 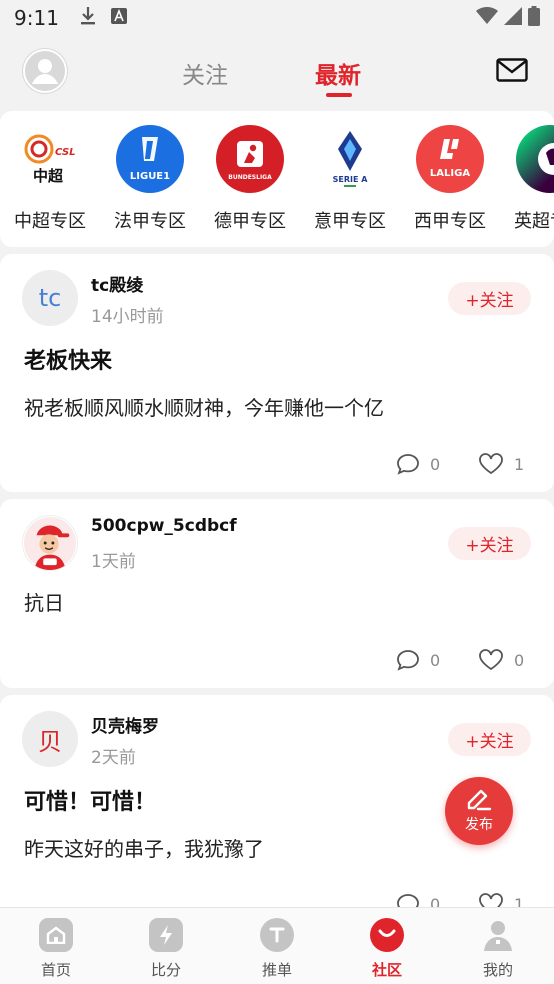 I want to click on author-name: tc殿绫, so click(x=117, y=283).